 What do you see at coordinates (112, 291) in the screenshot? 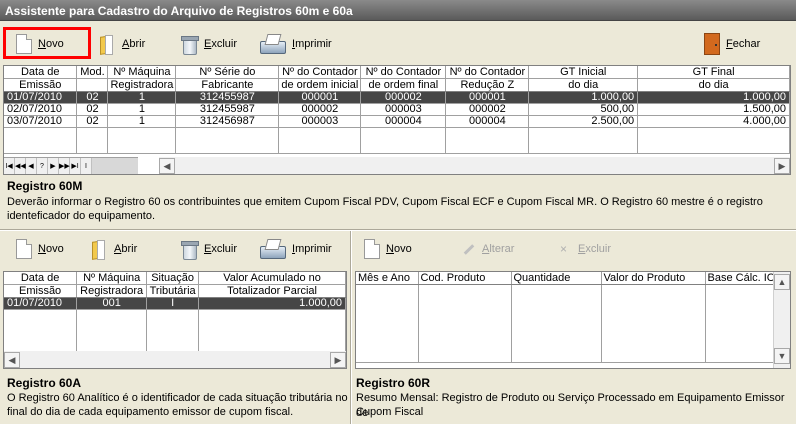
I see `col-header-sub: Registradora` at bounding box center [112, 291].